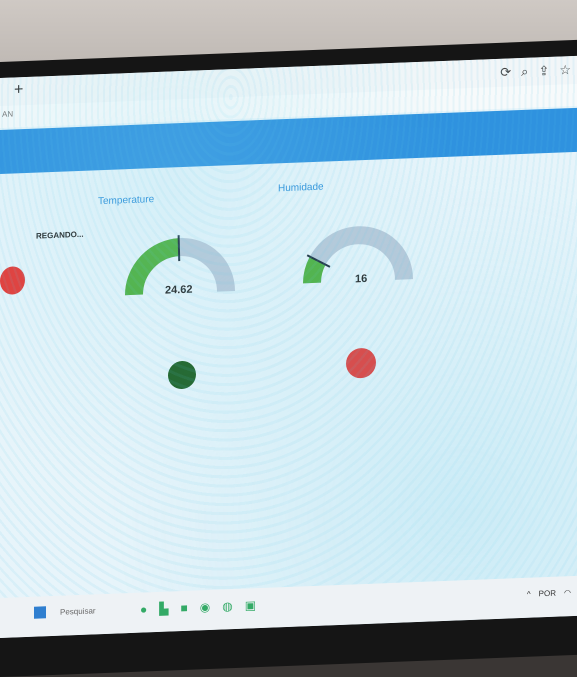 This screenshot has height=677, width=577. I want to click on temp-led, so click(182, 375).